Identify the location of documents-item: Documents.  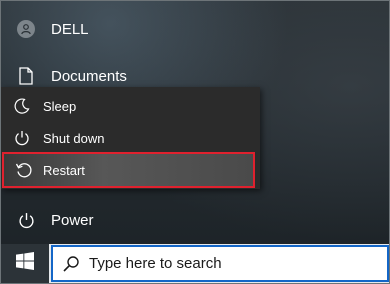
(64, 76).